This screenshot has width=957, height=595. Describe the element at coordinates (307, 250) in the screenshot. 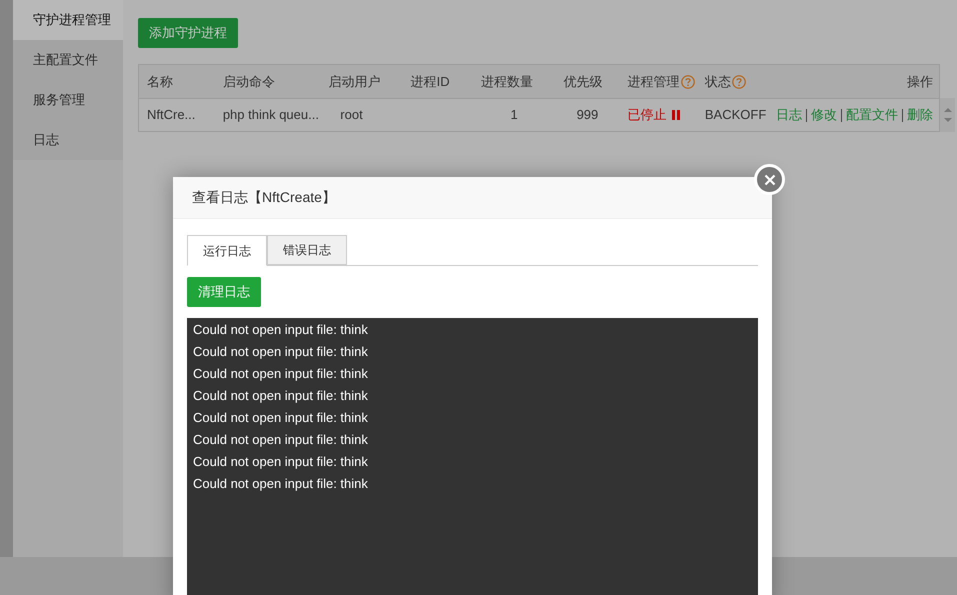

I see `tab: 错误日志` at that location.